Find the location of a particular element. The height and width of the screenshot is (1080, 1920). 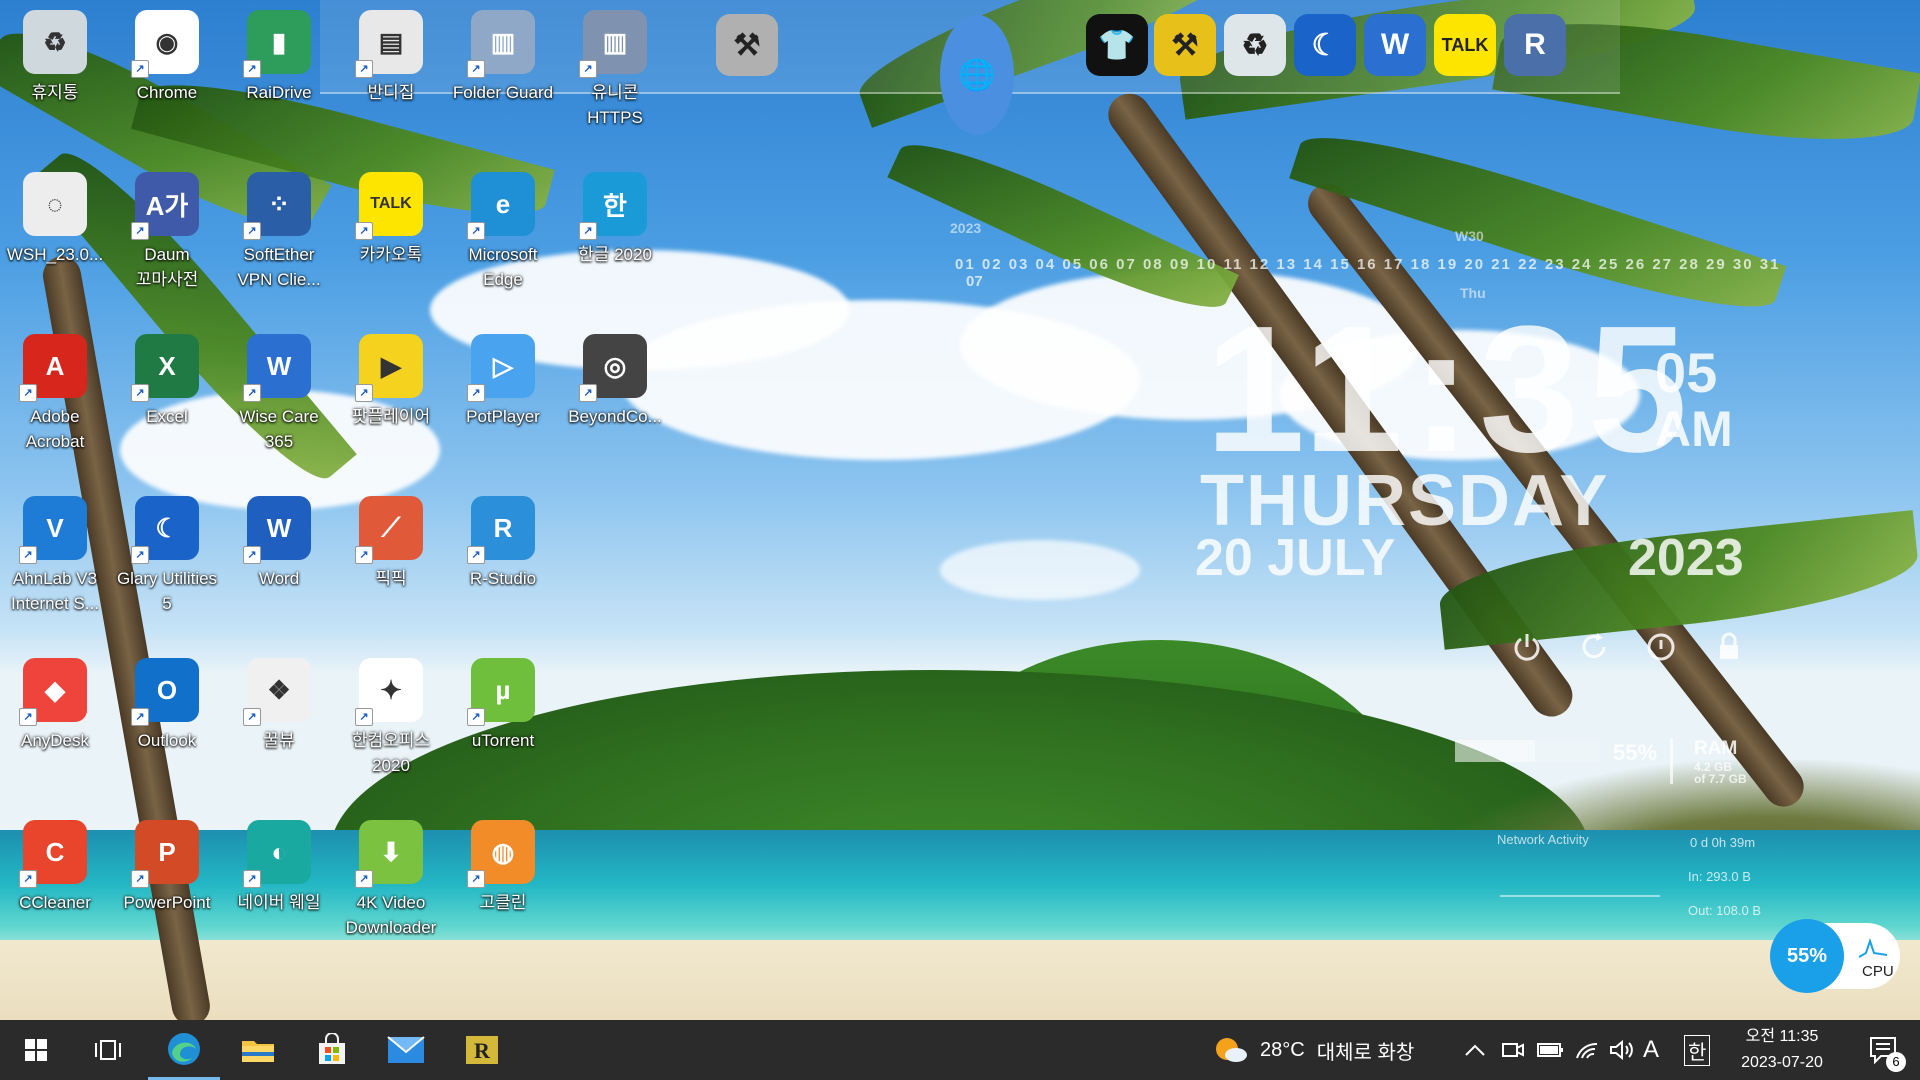

desktop-icon-acrobat: A ↗ Adobe Acrobat is located at coordinates (55, 394).